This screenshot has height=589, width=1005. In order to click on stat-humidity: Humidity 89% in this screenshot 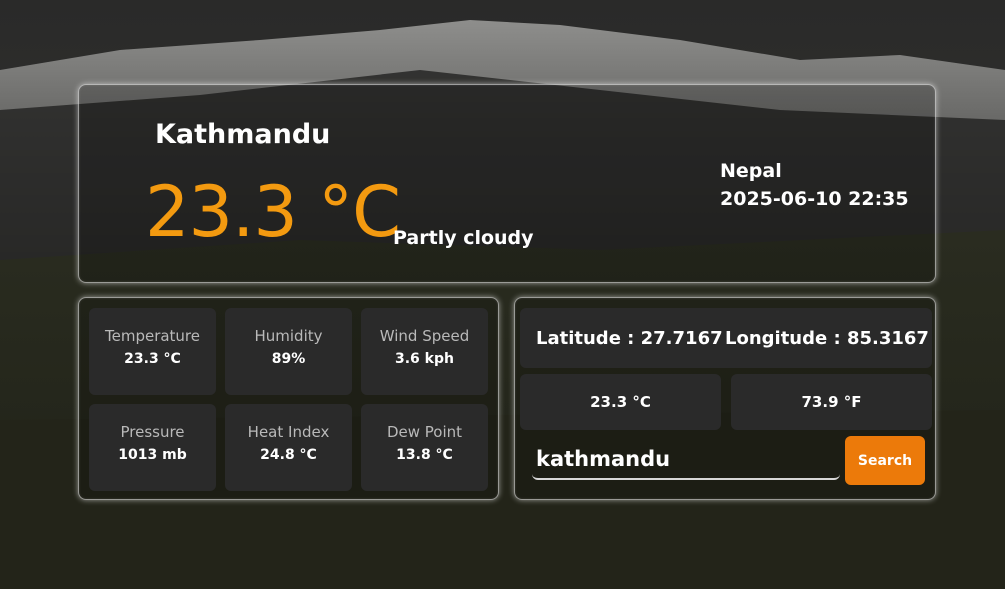, I will do `click(288, 351)`.